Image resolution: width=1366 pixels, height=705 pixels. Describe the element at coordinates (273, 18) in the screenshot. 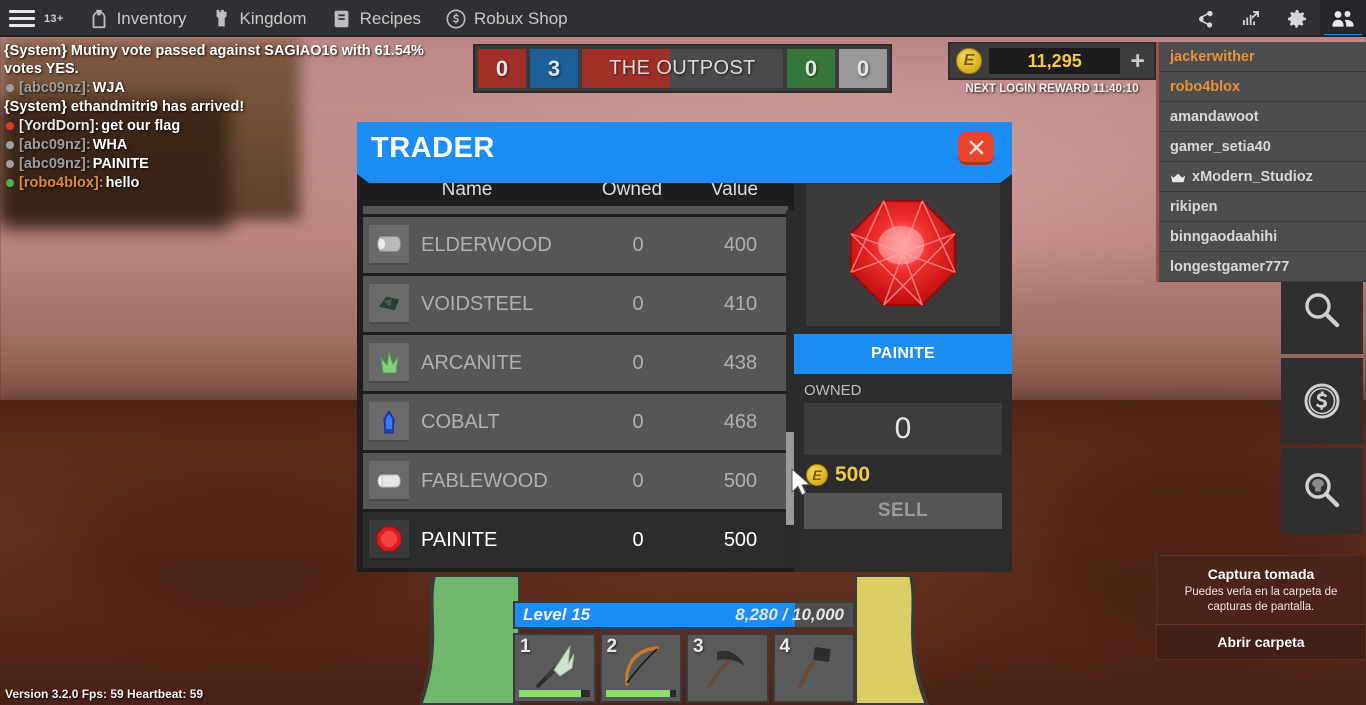

I see `nav-label-kingdom: Kingdom` at that location.